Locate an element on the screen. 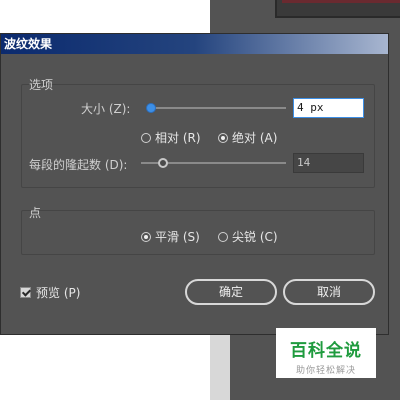 The height and width of the screenshot is (400, 400). preview-label: 预览 (P) is located at coordinates (58, 293).